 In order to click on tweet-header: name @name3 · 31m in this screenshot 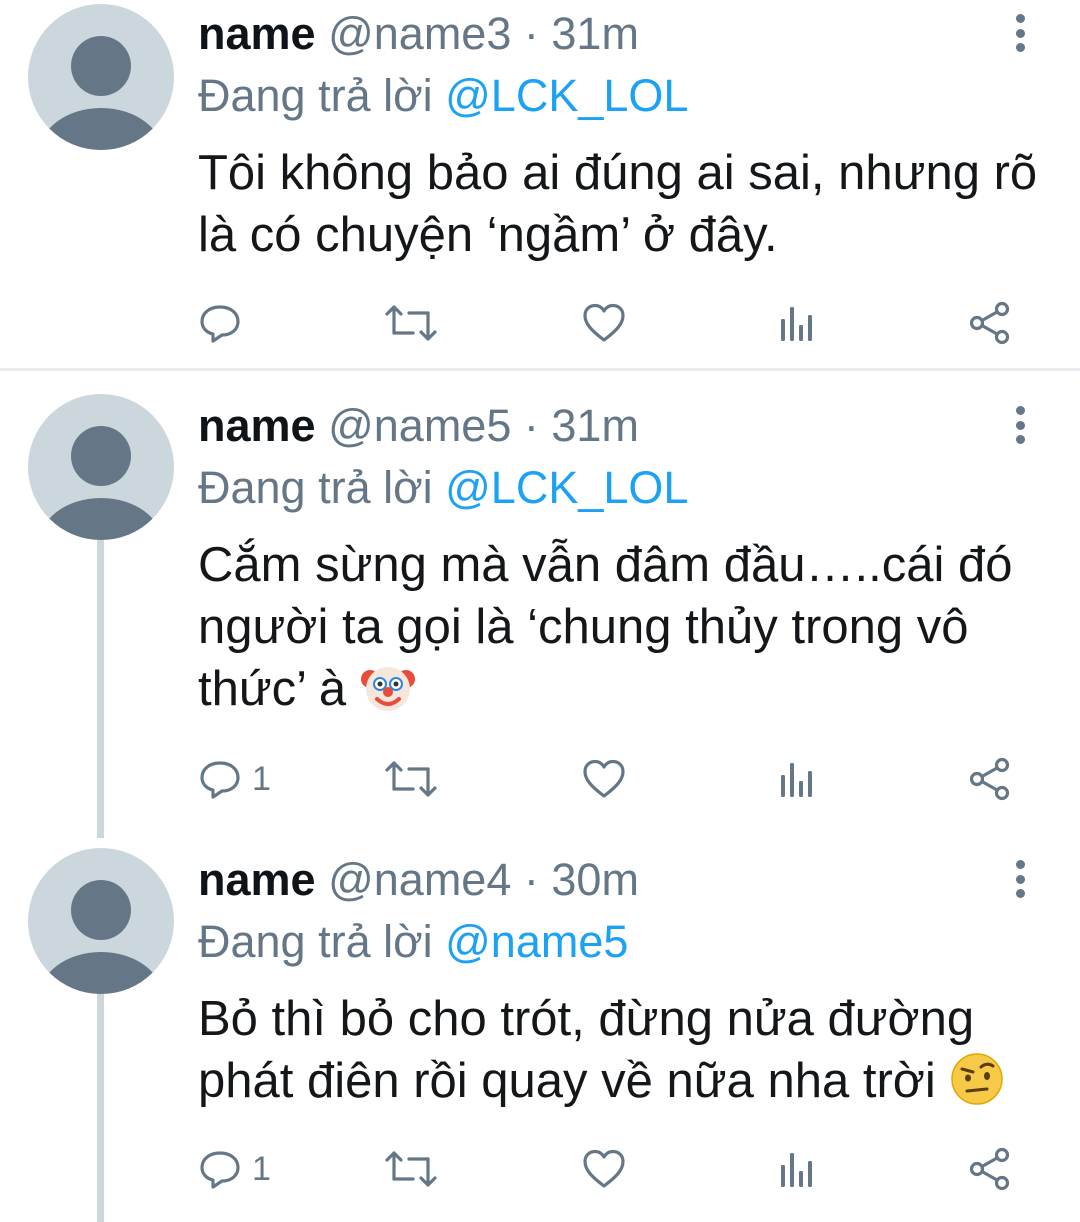, I will do `click(418, 34)`.